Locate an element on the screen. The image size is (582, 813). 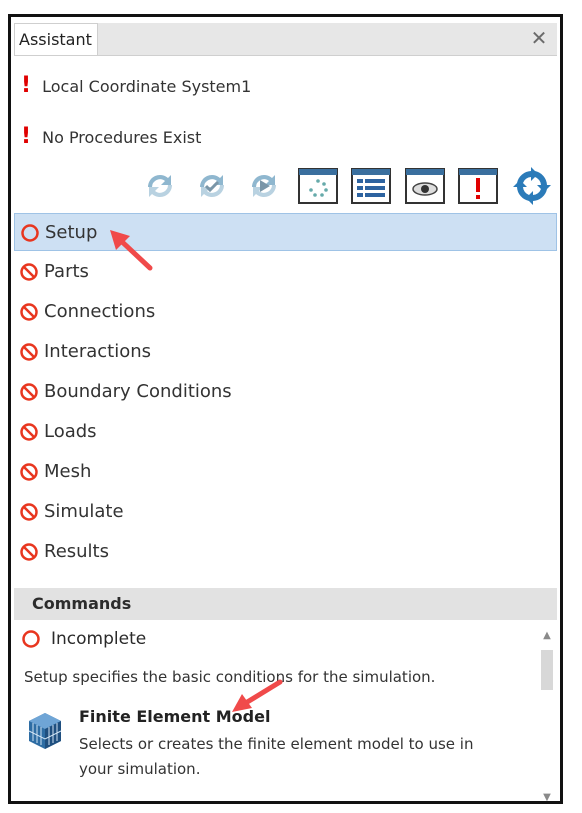
scroll-down-icon: ▼ is located at coordinates (547, 798).